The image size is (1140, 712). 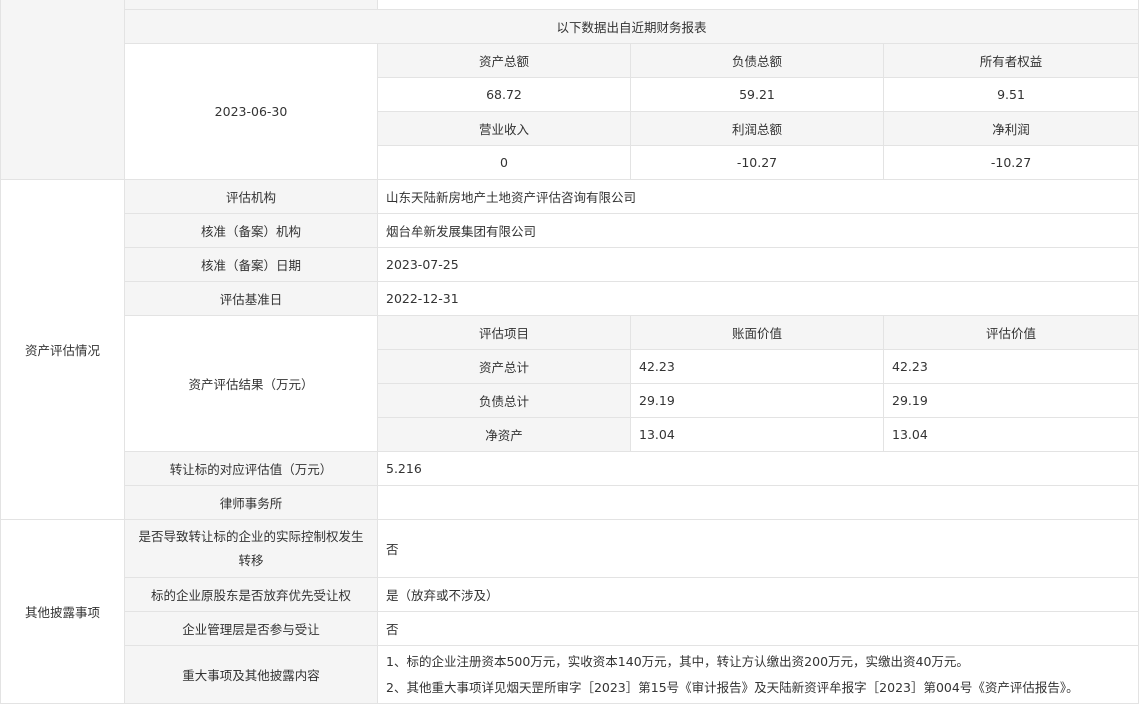 What do you see at coordinates (251, 111) in the screenshot?
I see `financial-report-date: 2023-06-30` at bounding box center [251, 111].